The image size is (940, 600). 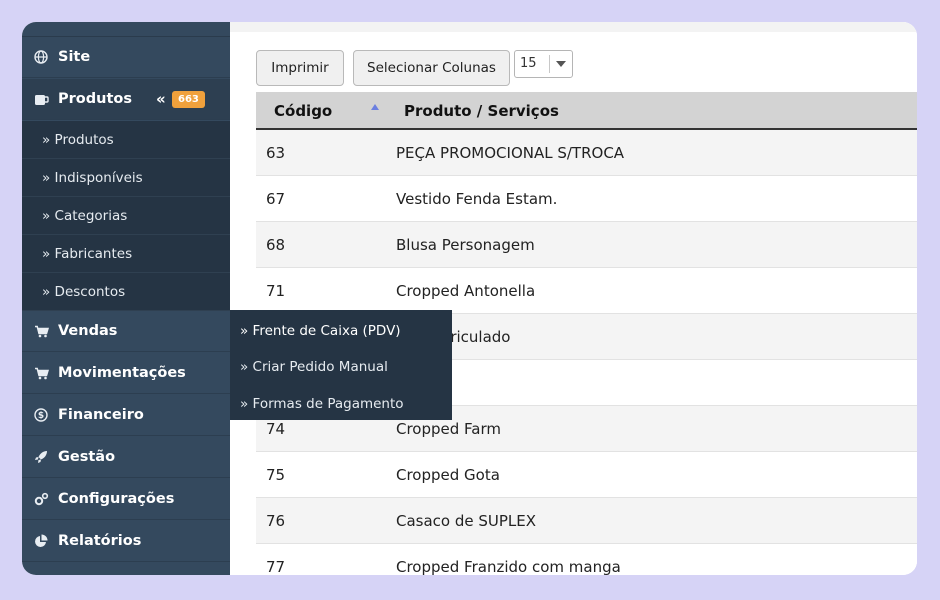 I want to click on chevron-down-icon, so click(x=561, y=64).